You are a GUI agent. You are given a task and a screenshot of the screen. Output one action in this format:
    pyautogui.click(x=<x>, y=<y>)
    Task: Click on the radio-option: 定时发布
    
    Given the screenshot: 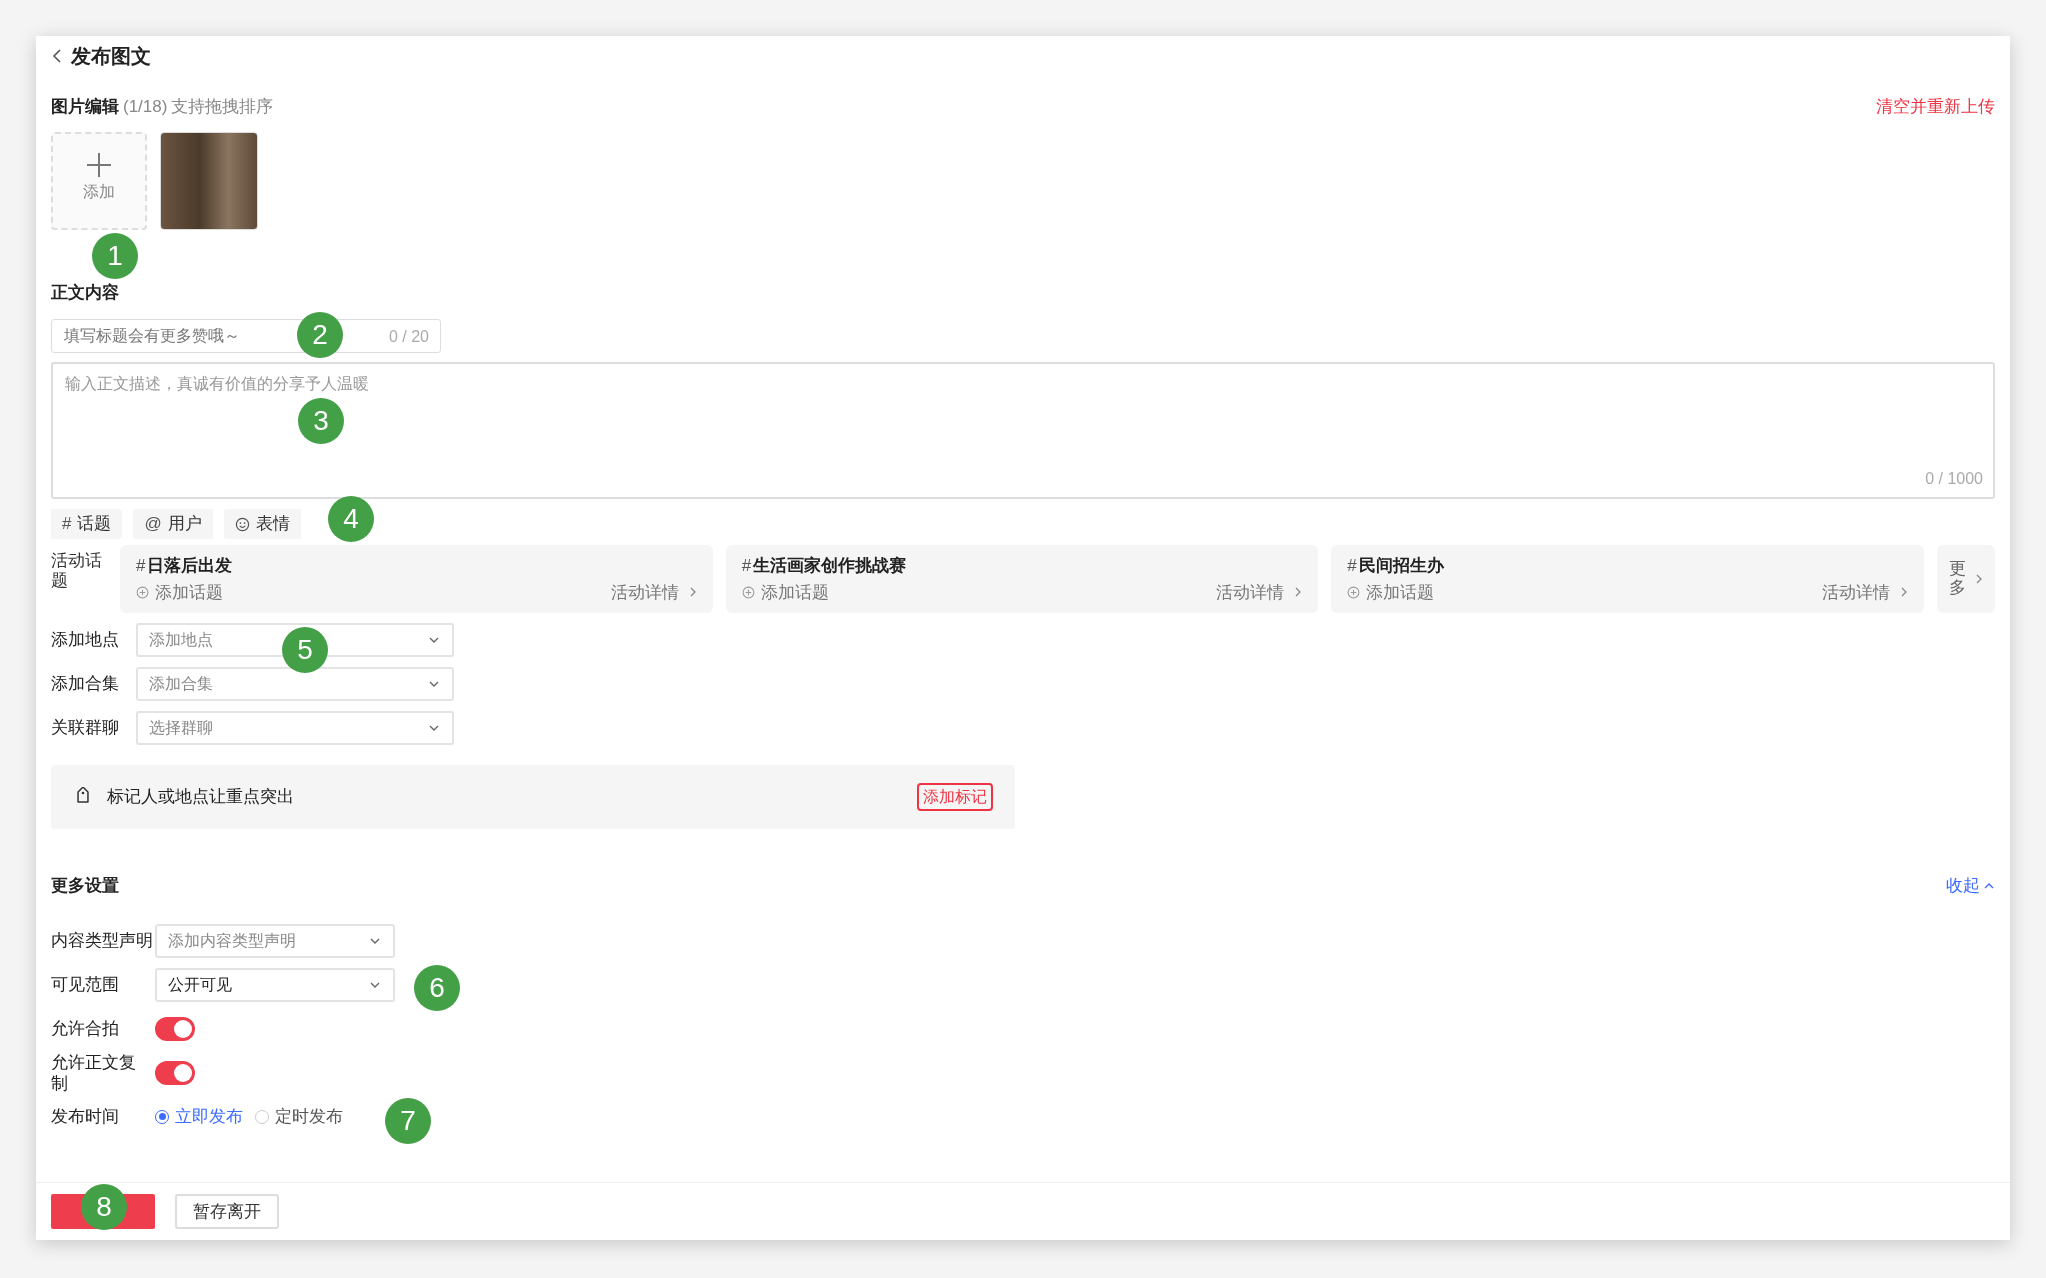 What is the action you would take?
    pyautogui.click(x=299, y=1116)
    